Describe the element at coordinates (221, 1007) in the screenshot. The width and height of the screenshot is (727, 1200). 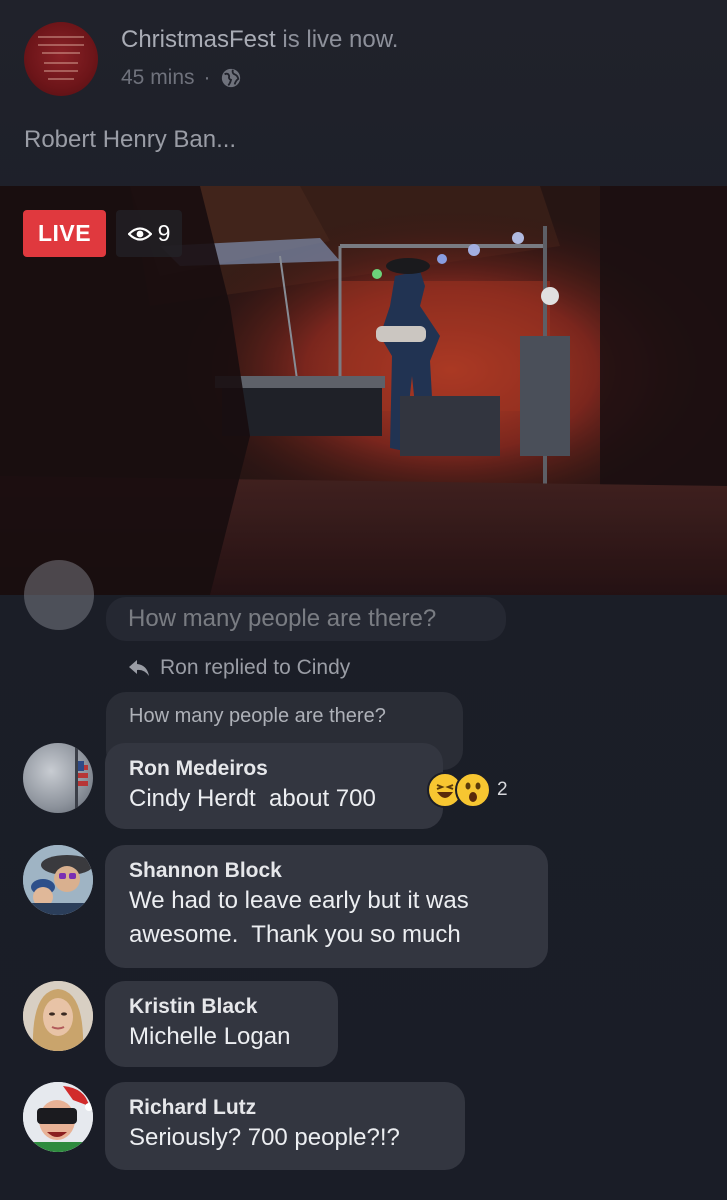
I see `comment-author: Kristin Black` at that location.